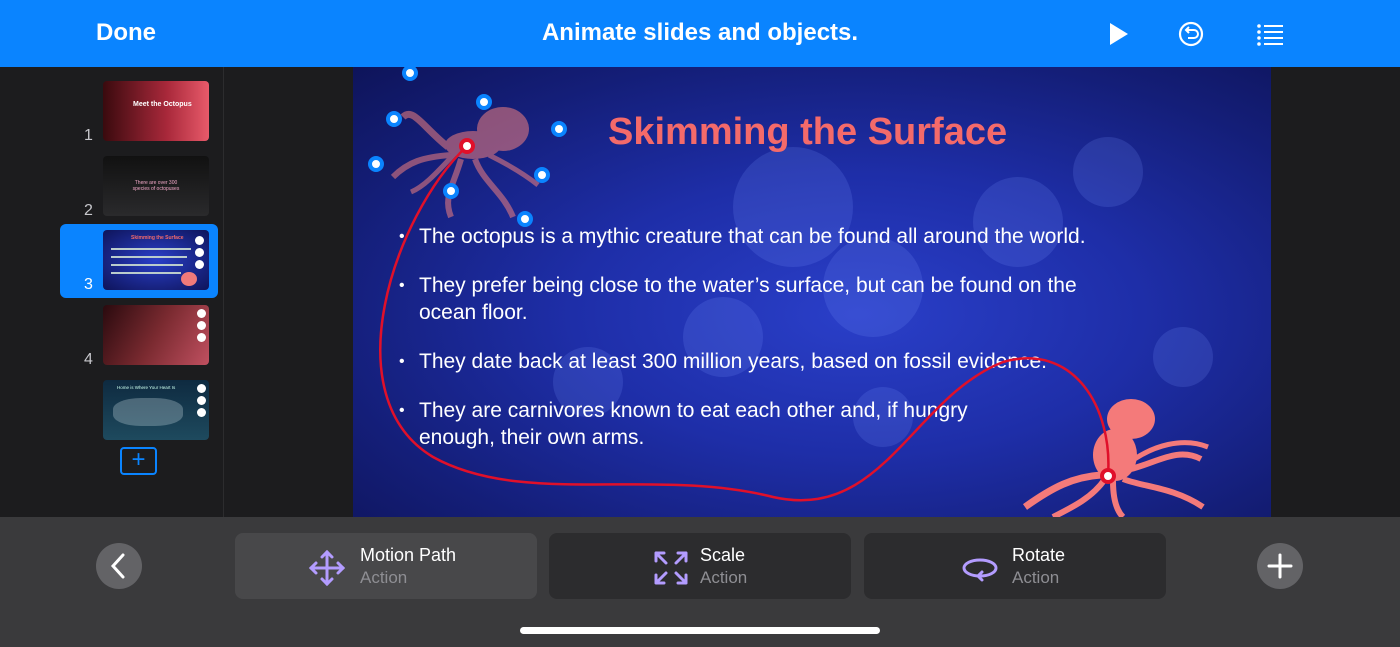  Describe the element at coordinates (465, 163) in the screenshot. I see `octopus-image-start` at that location.